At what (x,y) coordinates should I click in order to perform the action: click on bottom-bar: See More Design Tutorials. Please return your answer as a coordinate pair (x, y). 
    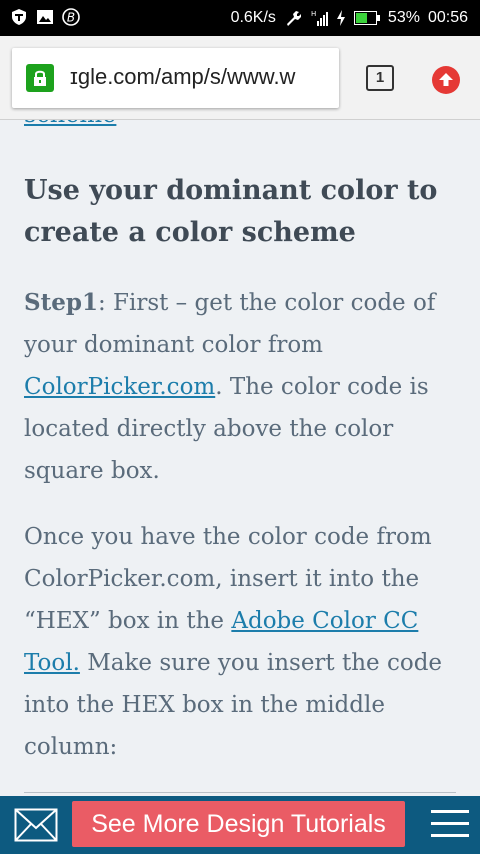
    Looking at the image, I should click on (240, 825).